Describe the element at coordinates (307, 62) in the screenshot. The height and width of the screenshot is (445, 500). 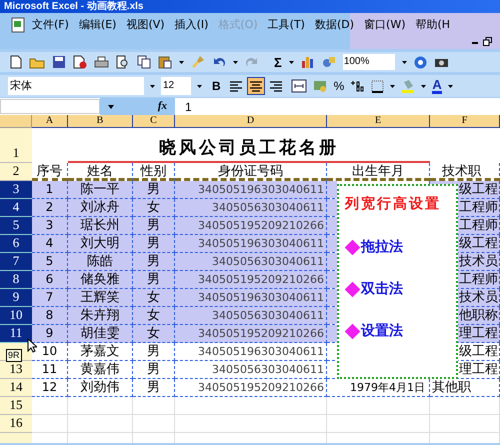
I see `bar-chart-icon` at that location.